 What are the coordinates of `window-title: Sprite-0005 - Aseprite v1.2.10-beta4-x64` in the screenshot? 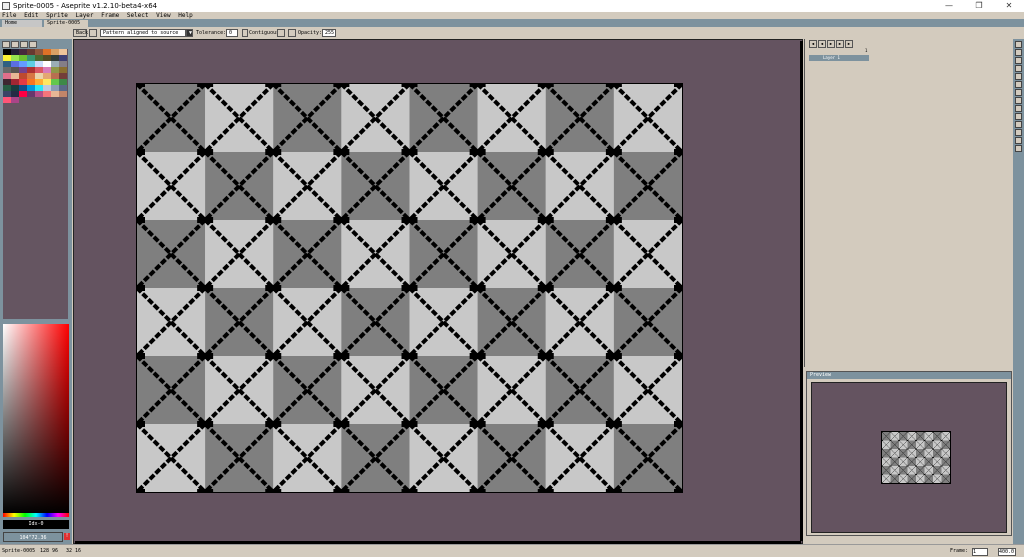 It's located at (85, 6).